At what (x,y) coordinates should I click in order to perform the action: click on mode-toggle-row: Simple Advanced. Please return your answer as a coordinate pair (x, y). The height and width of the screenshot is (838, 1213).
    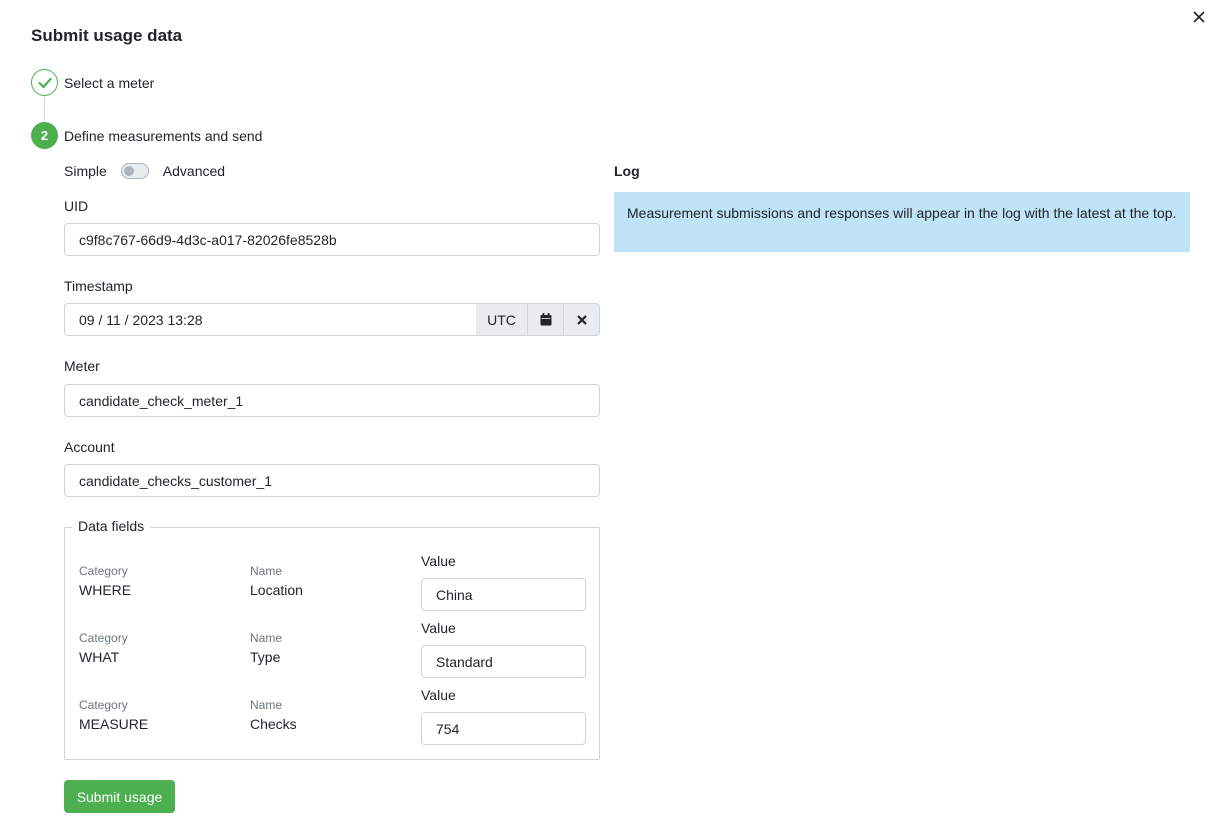
    Looking at the image, I should click on (144, 171).